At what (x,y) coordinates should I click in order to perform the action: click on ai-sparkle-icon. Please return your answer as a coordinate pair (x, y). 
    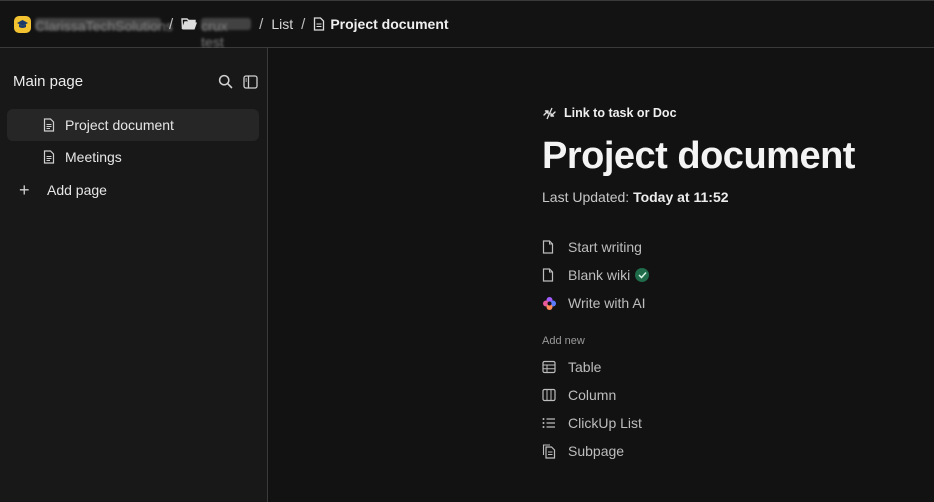
    Looking at the image, I should click on (555, 303).